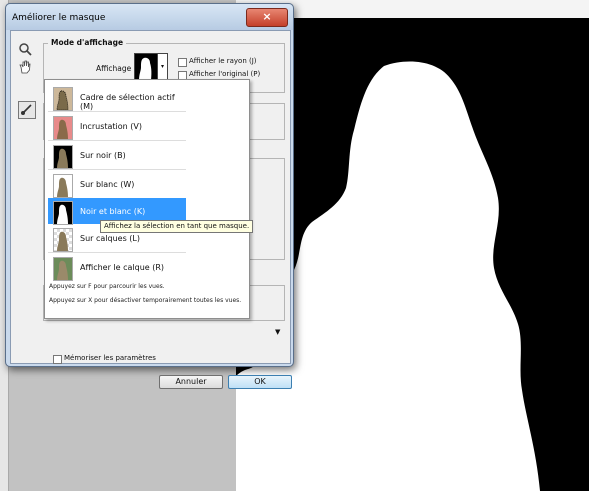  Describe the element at coordinates (87, 42) in the screenshot. I see `view-mode-legend: Mode d'affichage` at that location.